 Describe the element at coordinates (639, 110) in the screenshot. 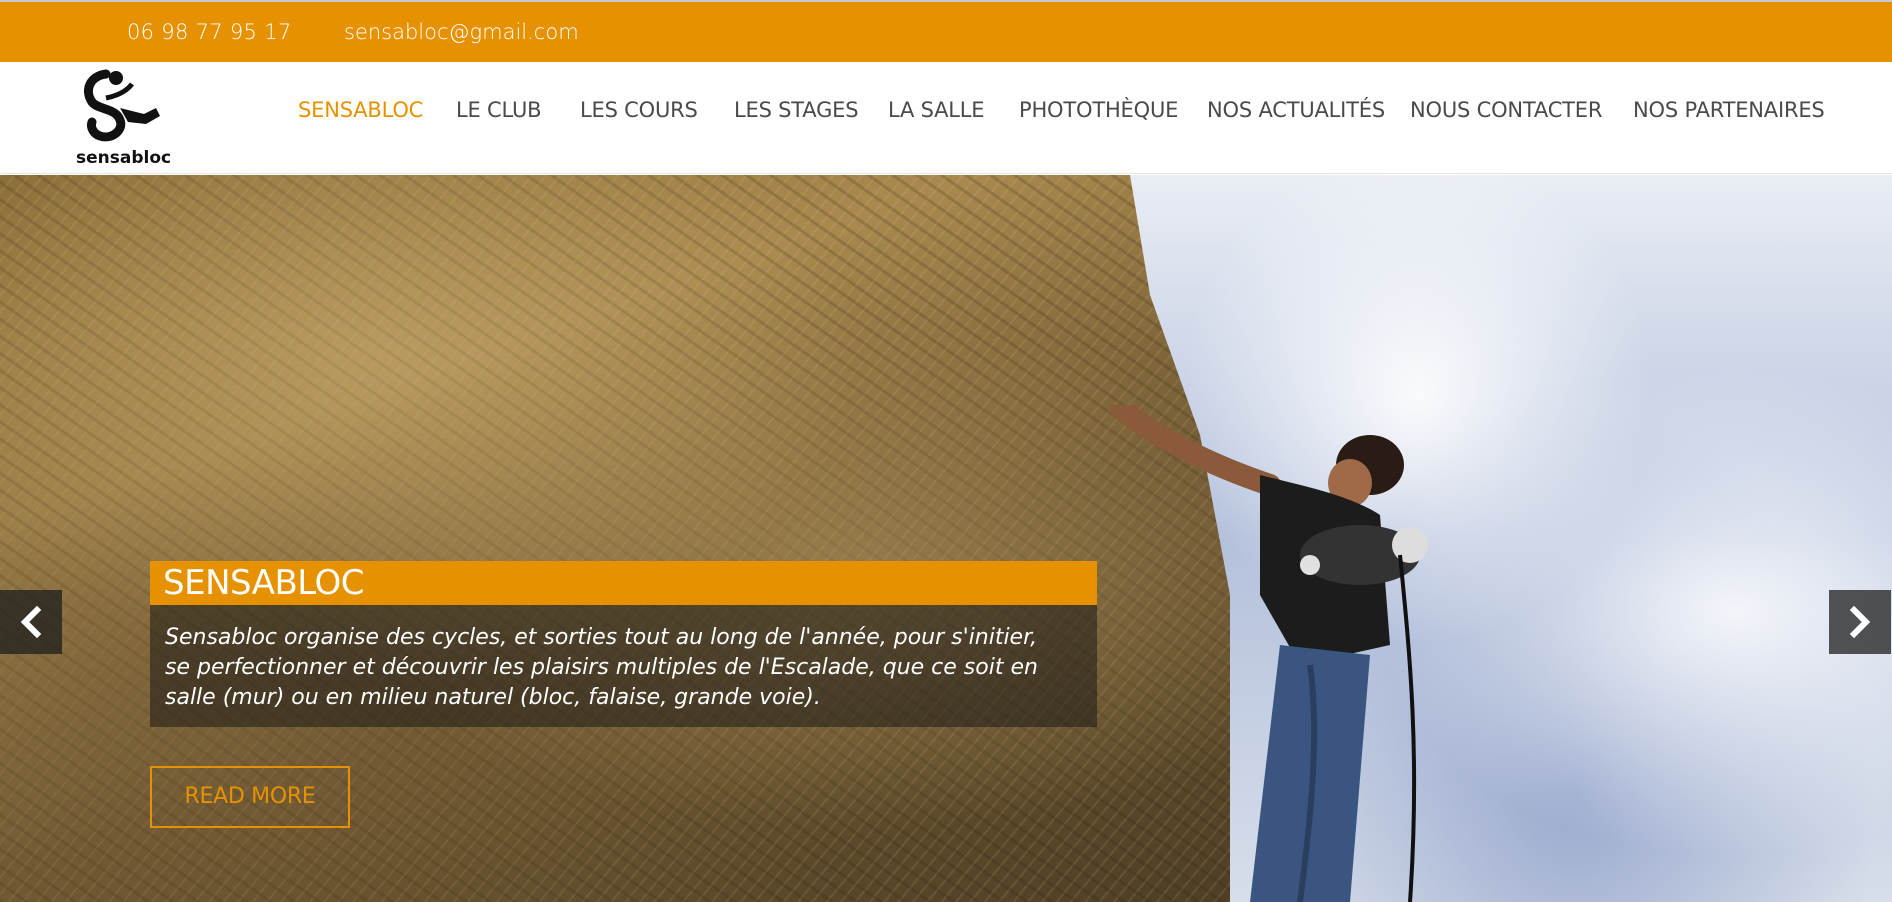

I see `nav-item-les-cours: LES COURS` at that location.